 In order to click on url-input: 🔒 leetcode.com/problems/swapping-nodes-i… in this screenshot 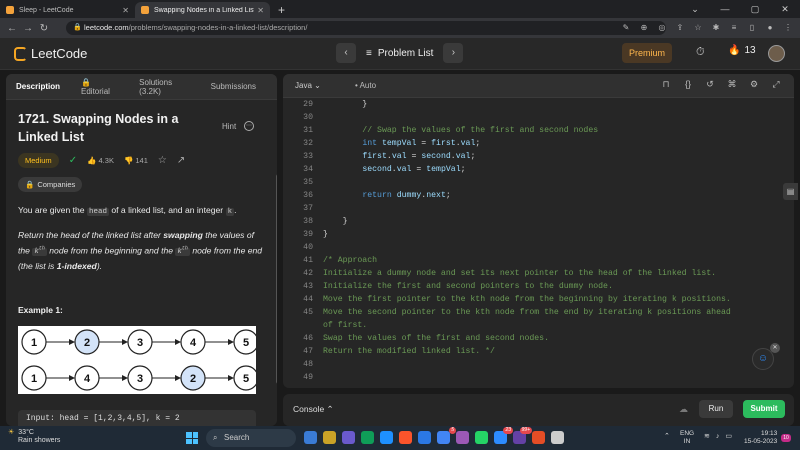, I will do `click(366, 28)`.